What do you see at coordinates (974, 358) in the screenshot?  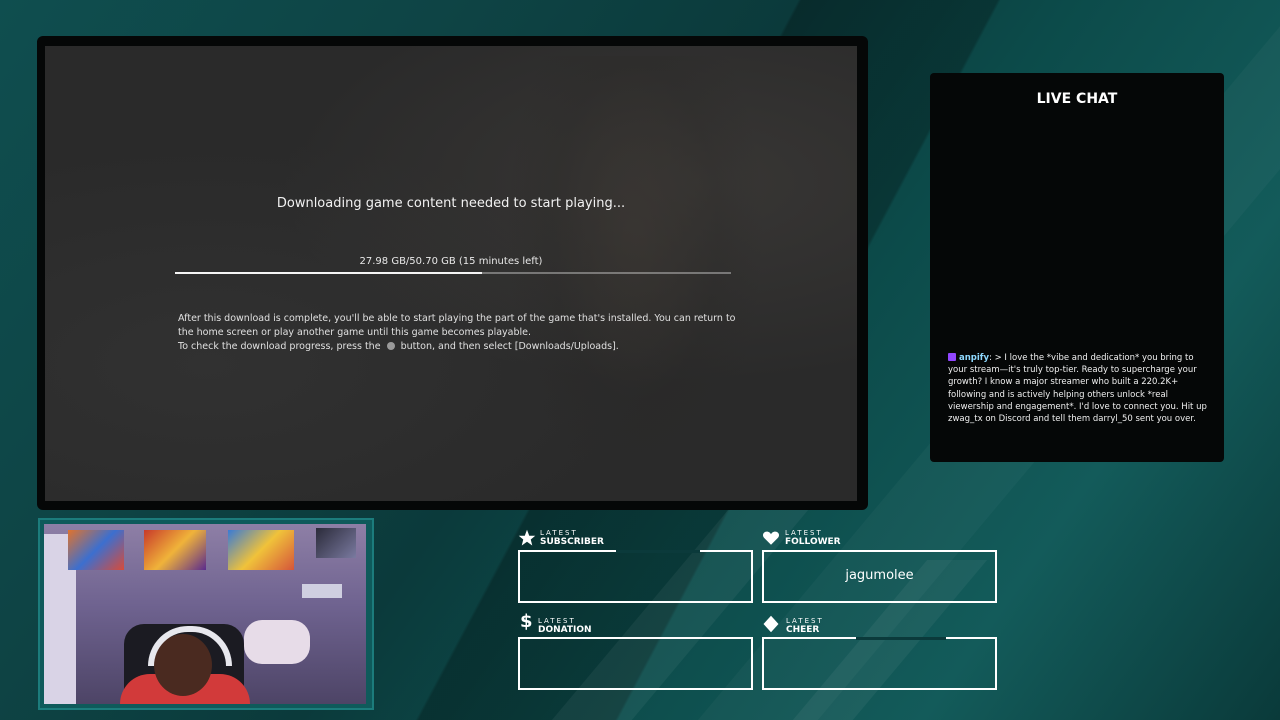 I see `chat-username: anpify` at bounding box center [974, 358].